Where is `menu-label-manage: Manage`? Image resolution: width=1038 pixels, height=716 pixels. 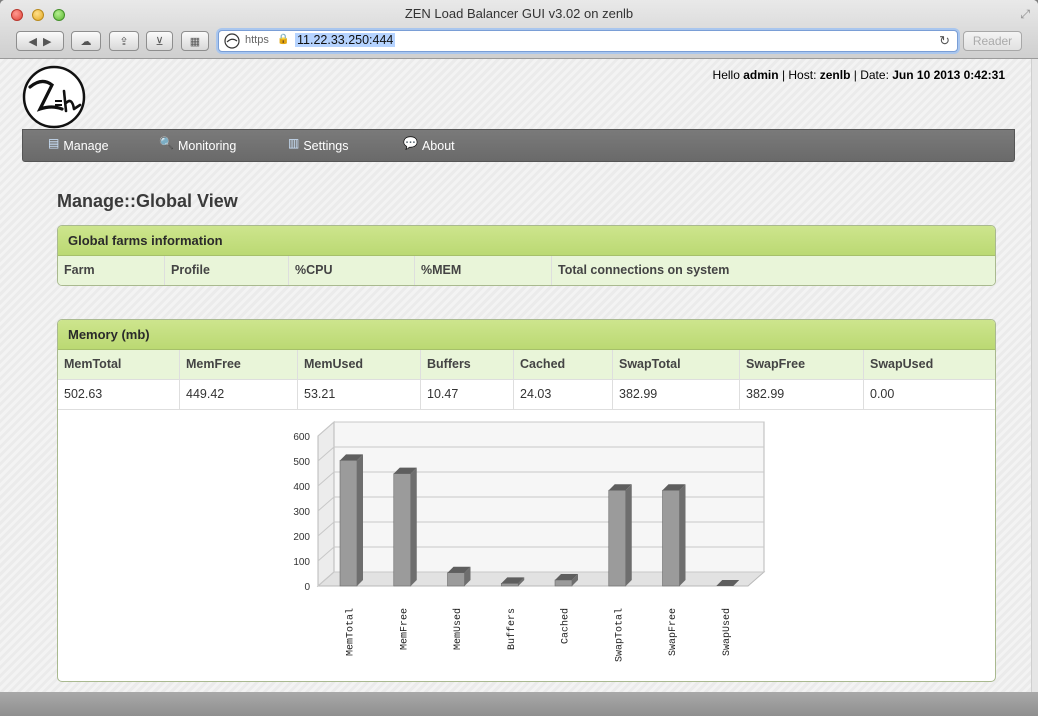 menu-label-manage: Manage is located at coordinates (86, 145).